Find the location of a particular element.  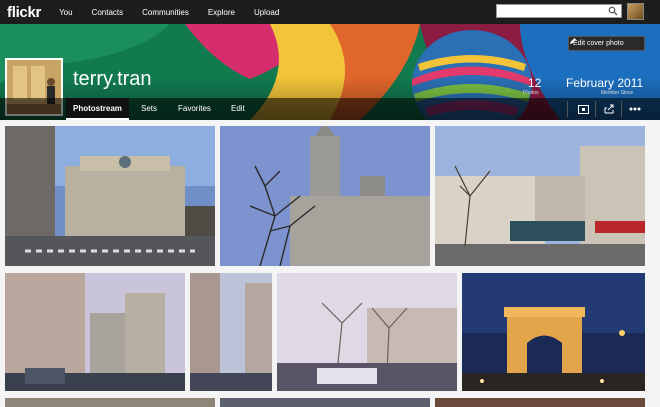

tab-sets: Sets is located at coordinates (149, 109).